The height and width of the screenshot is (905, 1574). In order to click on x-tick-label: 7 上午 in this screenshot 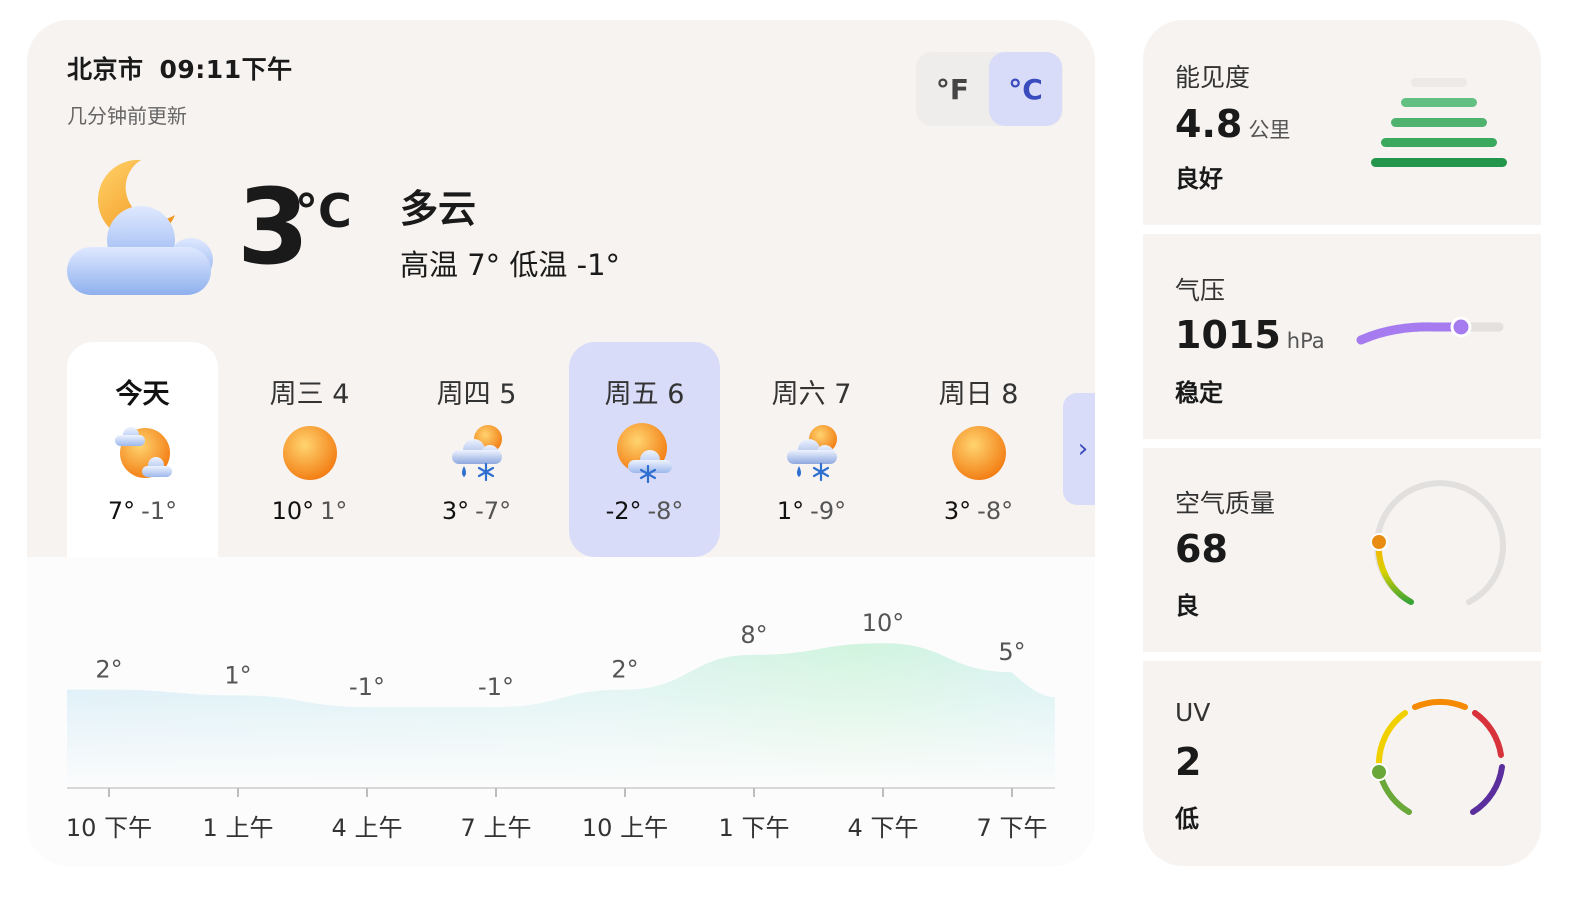, I will do `click(496, 828)`.